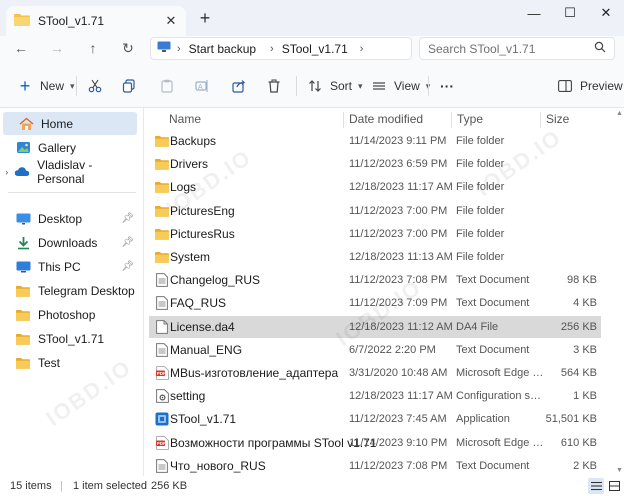 This screenshot has height=496, width=624. I want to click on new-tab-button: +, so click(205, 18).